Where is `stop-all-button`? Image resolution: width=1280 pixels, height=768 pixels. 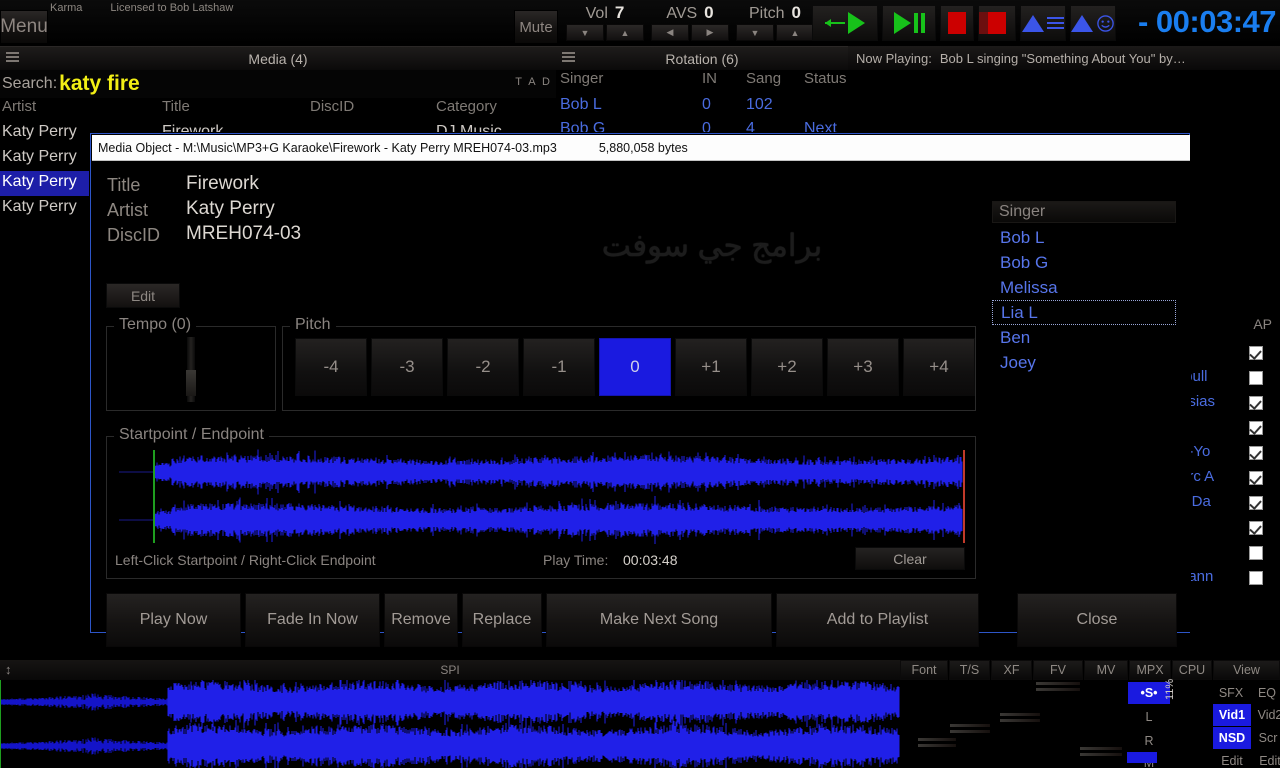 stop-all-button is located at coordinates (997, 23).